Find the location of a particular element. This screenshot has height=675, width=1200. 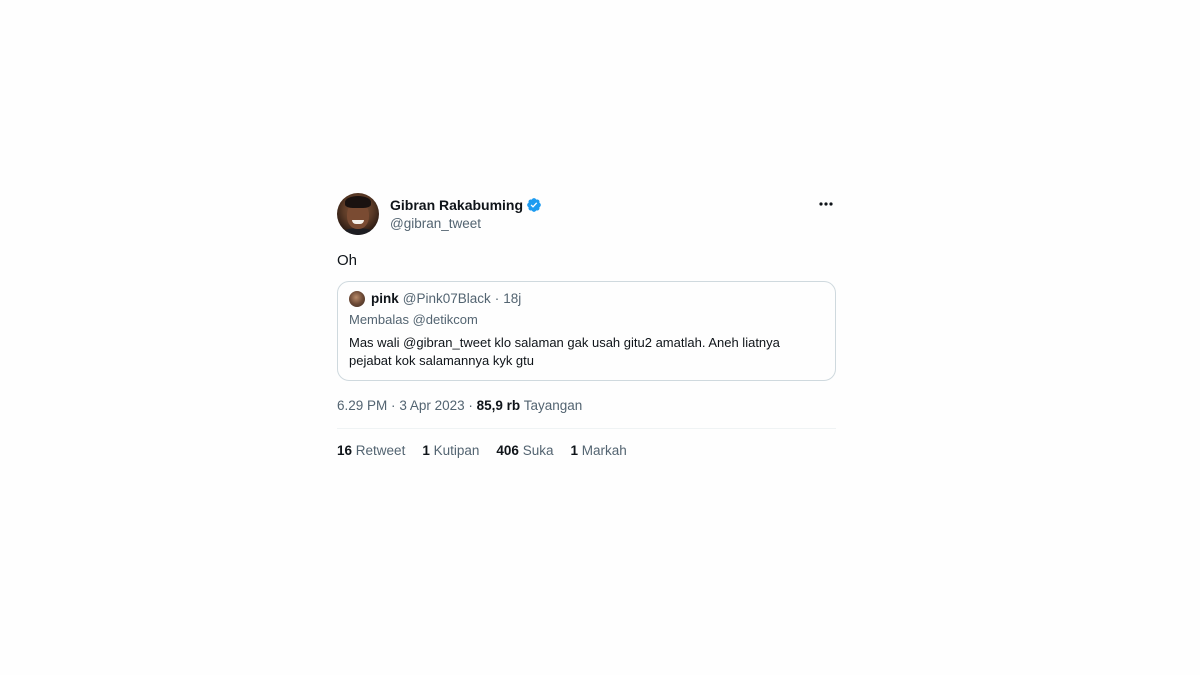

tweet-text: Oh is located at coordinates (347, 260).